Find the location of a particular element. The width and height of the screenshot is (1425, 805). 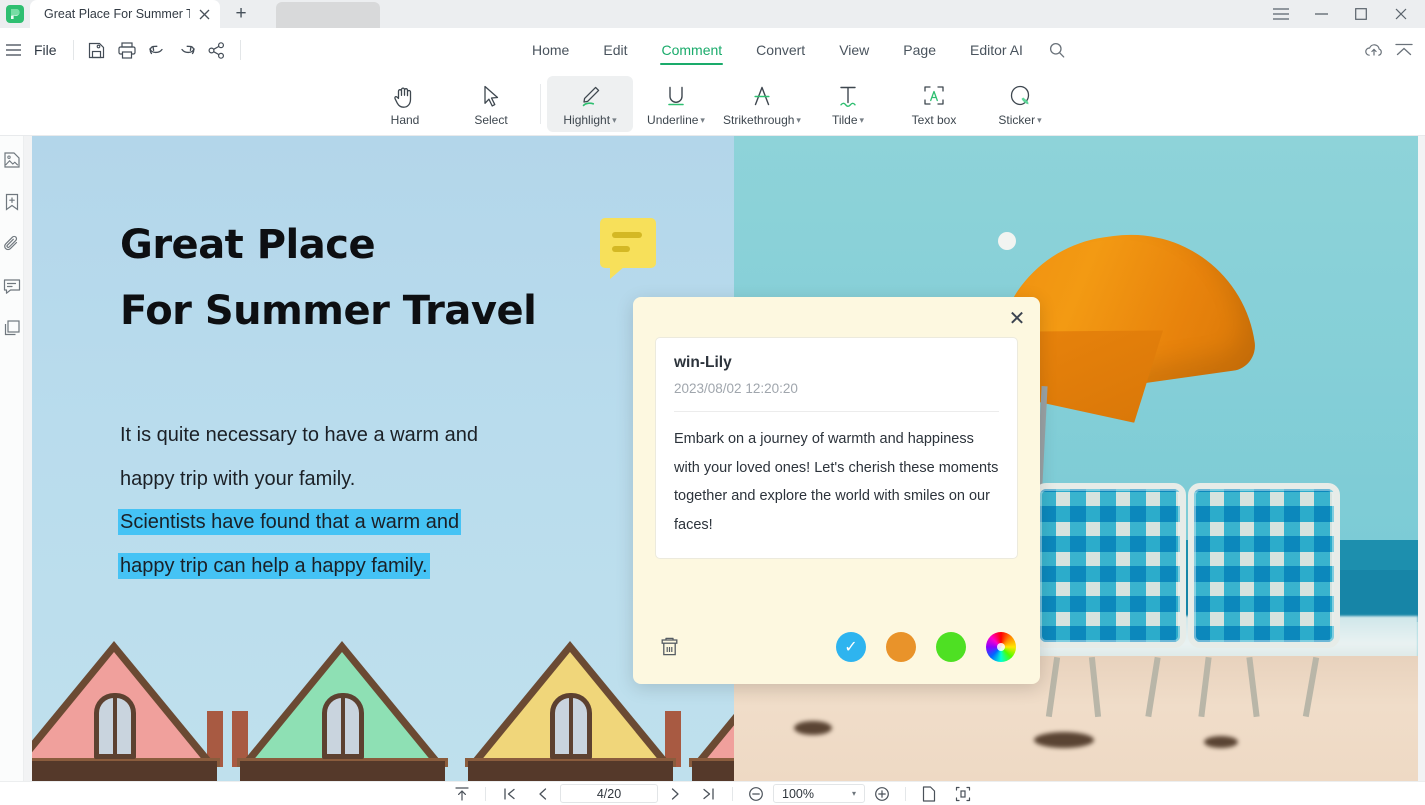

status-bar: 4/20 100% ▾ is located at coordinates (712, 793).